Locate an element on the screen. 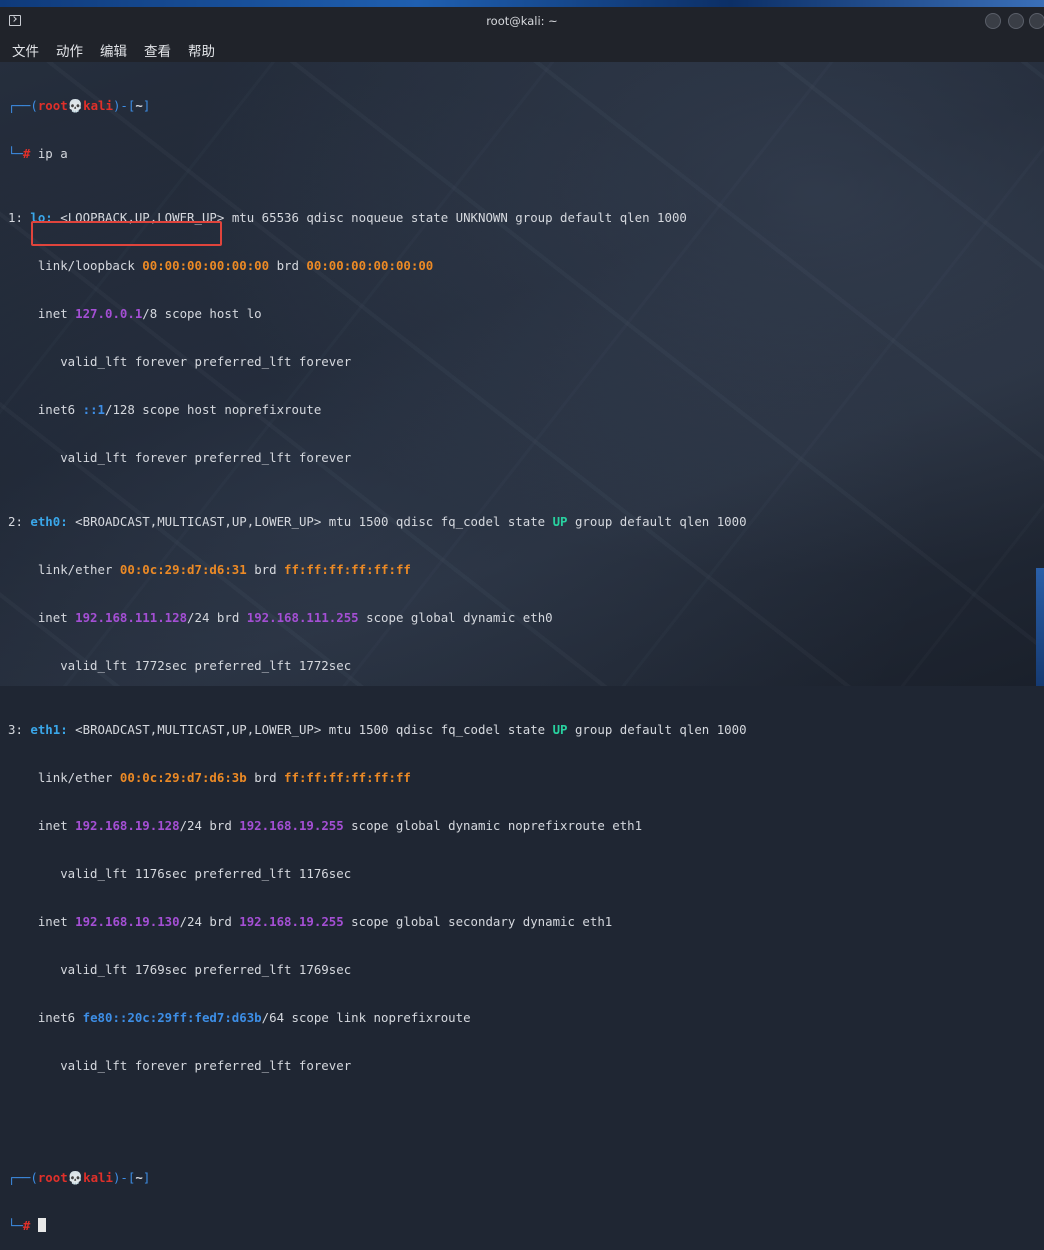 The image size is (1044, 1250). iface-eth1-valid: valid_lft 1769sec preferred_lft 1769sec is located at coordinates (180, 969).